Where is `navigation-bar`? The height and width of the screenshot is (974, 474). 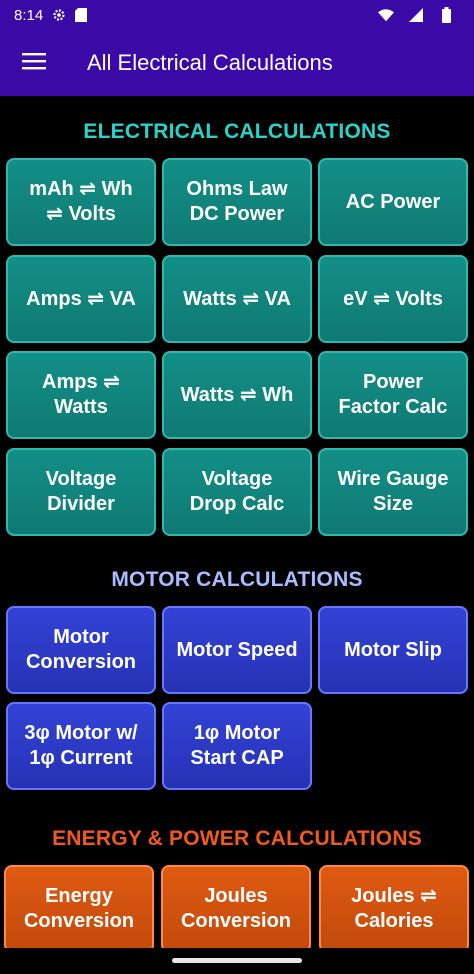
navigation-bar is located at coordinates (237, 961).